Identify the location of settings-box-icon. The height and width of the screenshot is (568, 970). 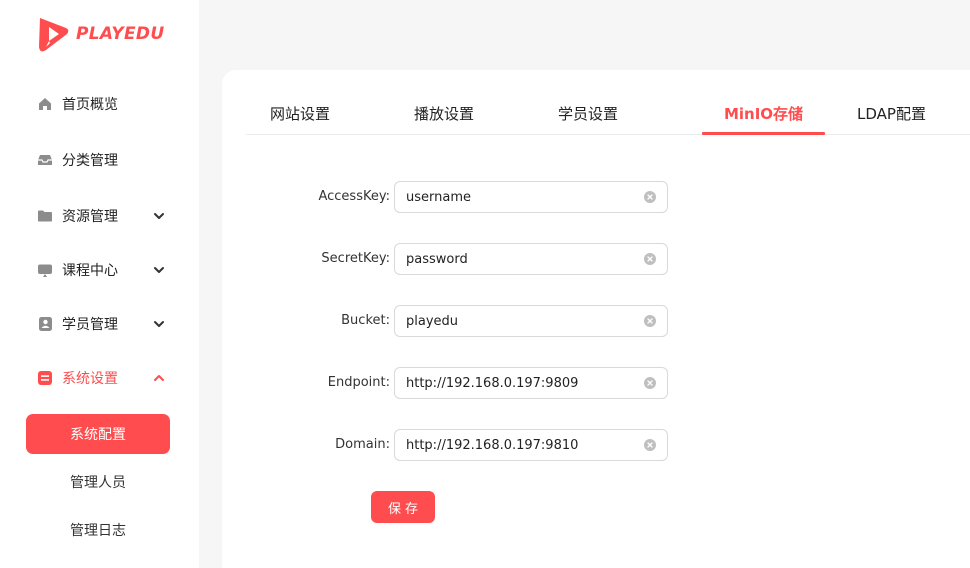
(45, 378).